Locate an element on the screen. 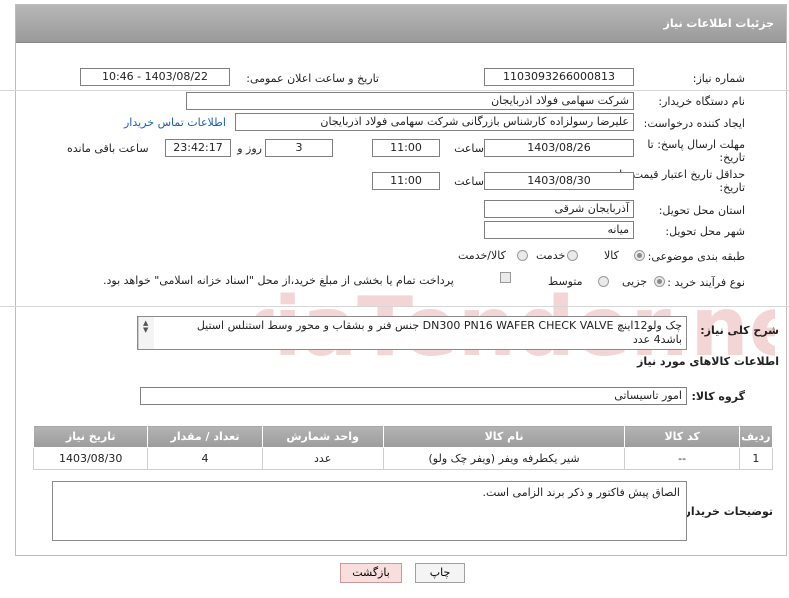 This screenshot has height=598, width=789. deadline-date-field: 1403/08/26 is located at coordinates (559, 148).